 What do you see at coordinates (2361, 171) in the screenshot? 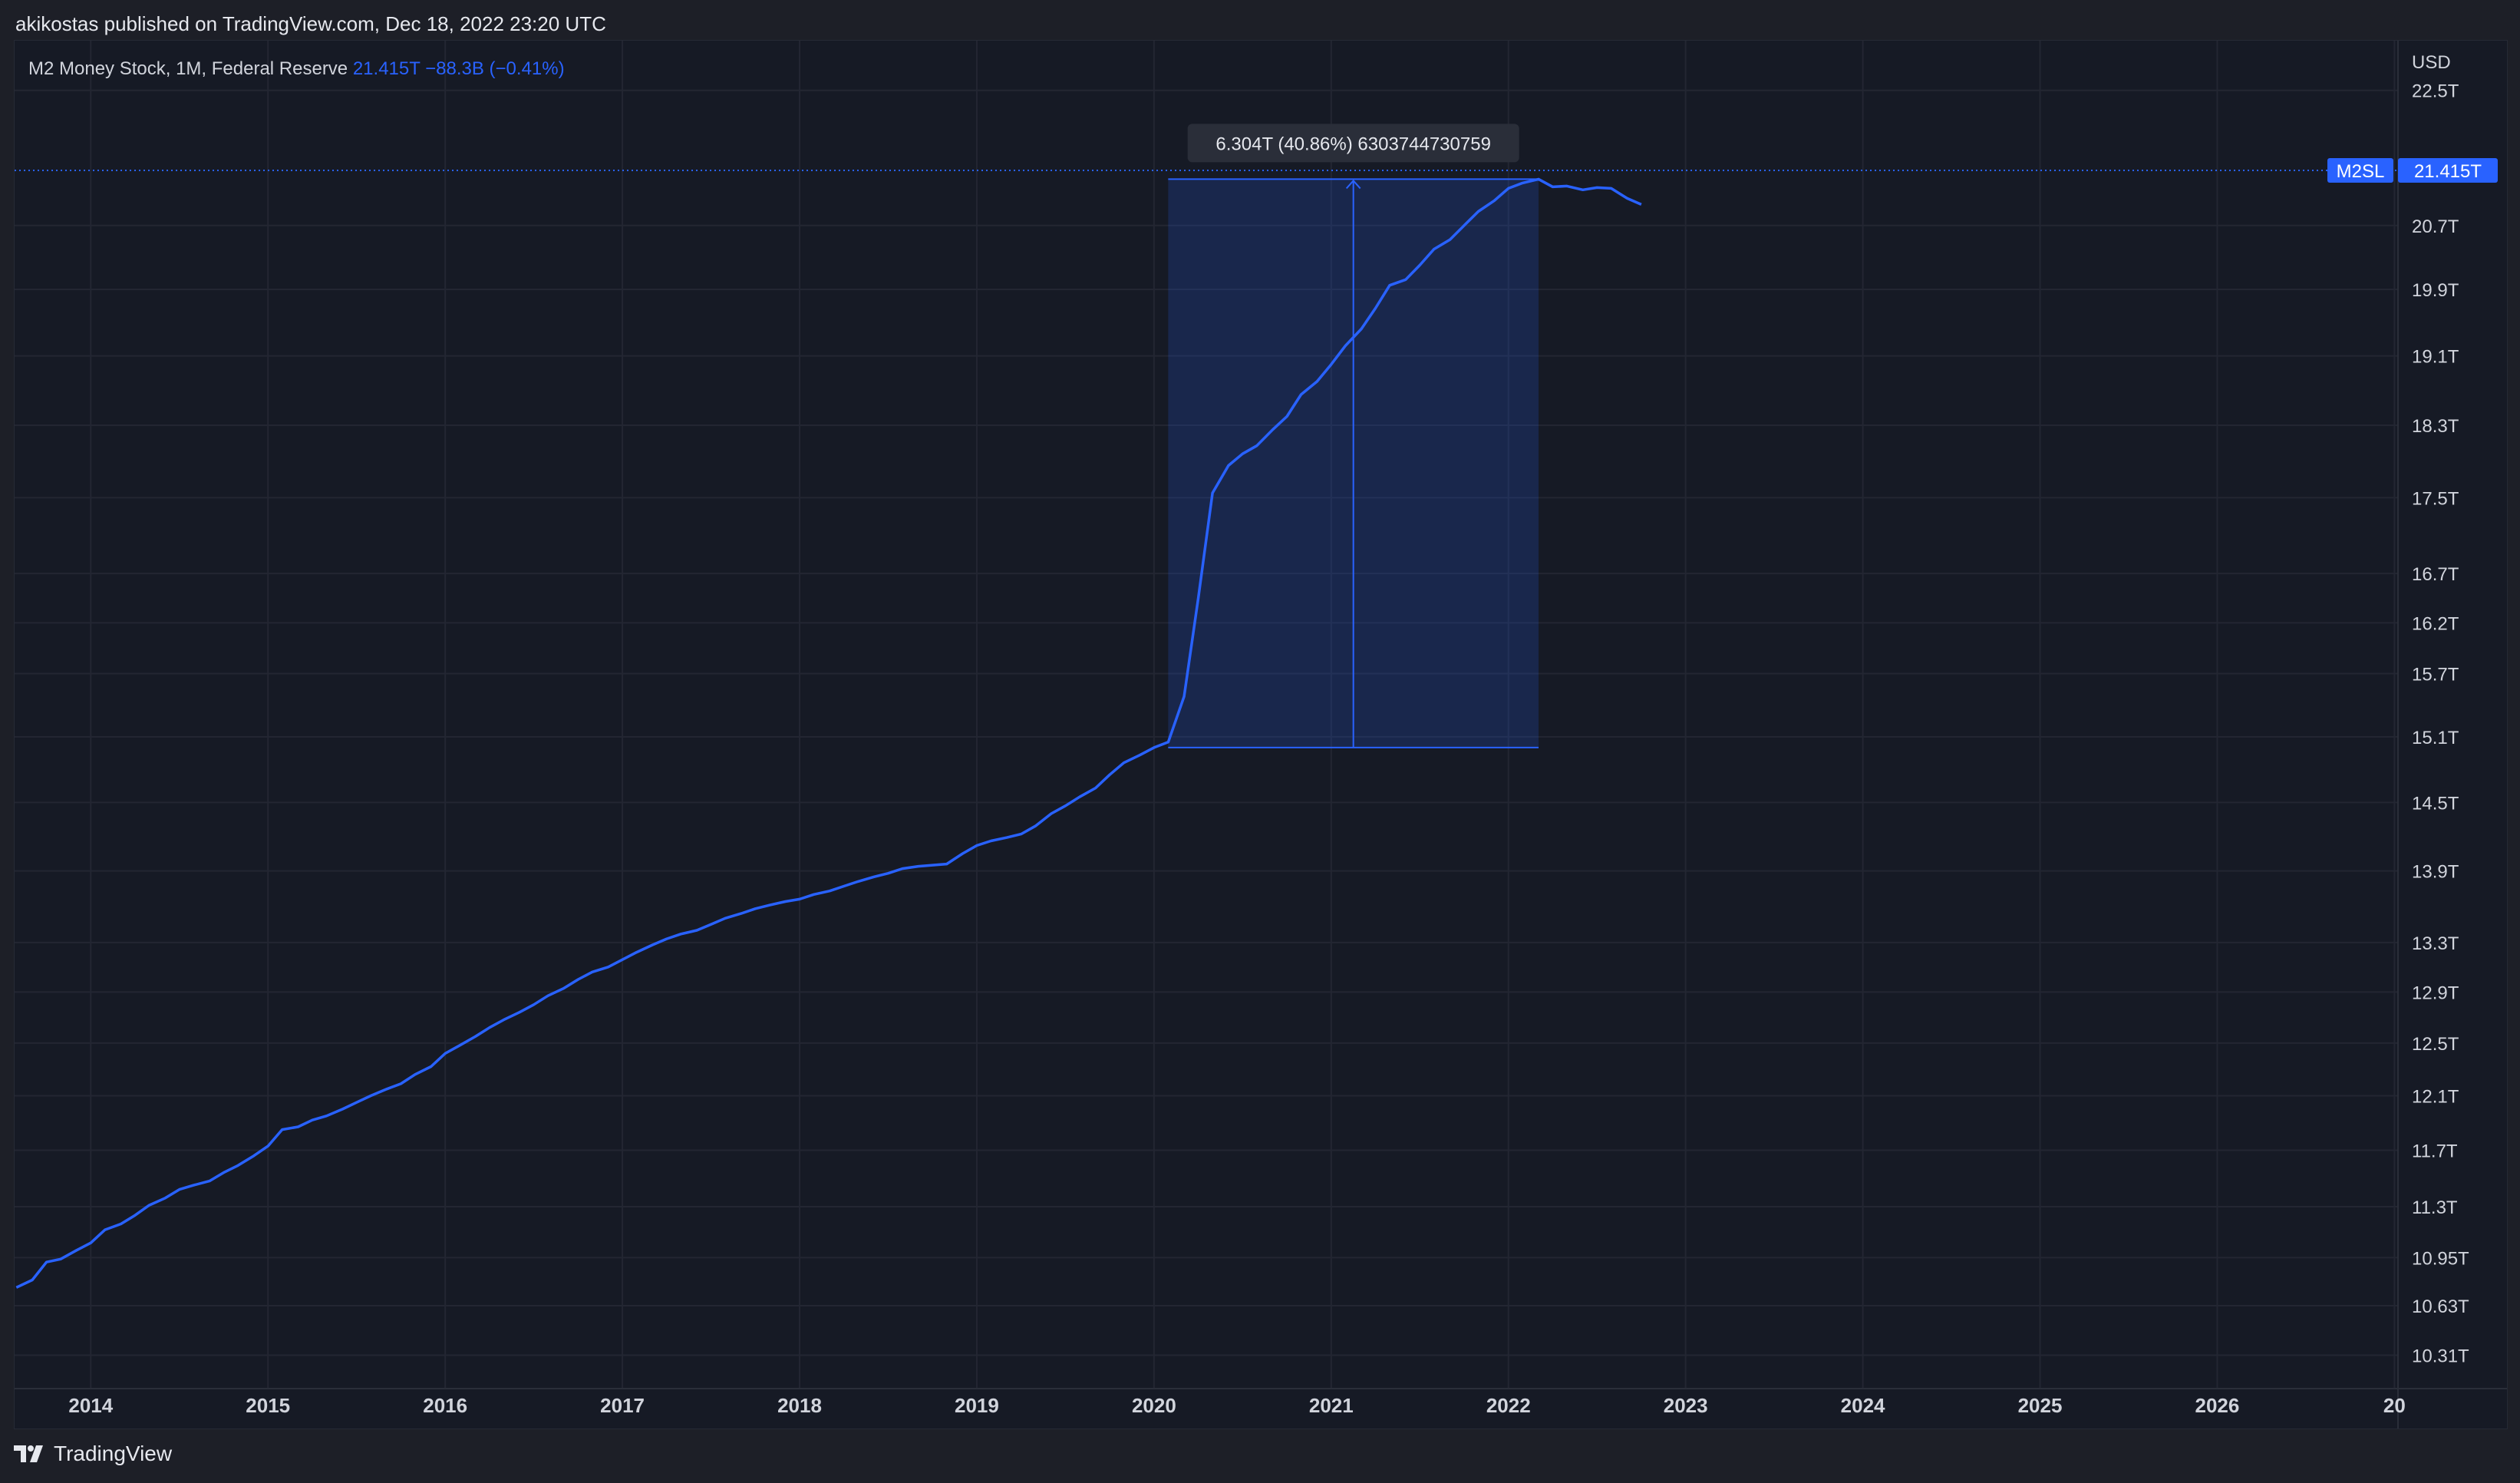
I see `symbol-badge-text: M2SL` at bounding box center [2361, 171].